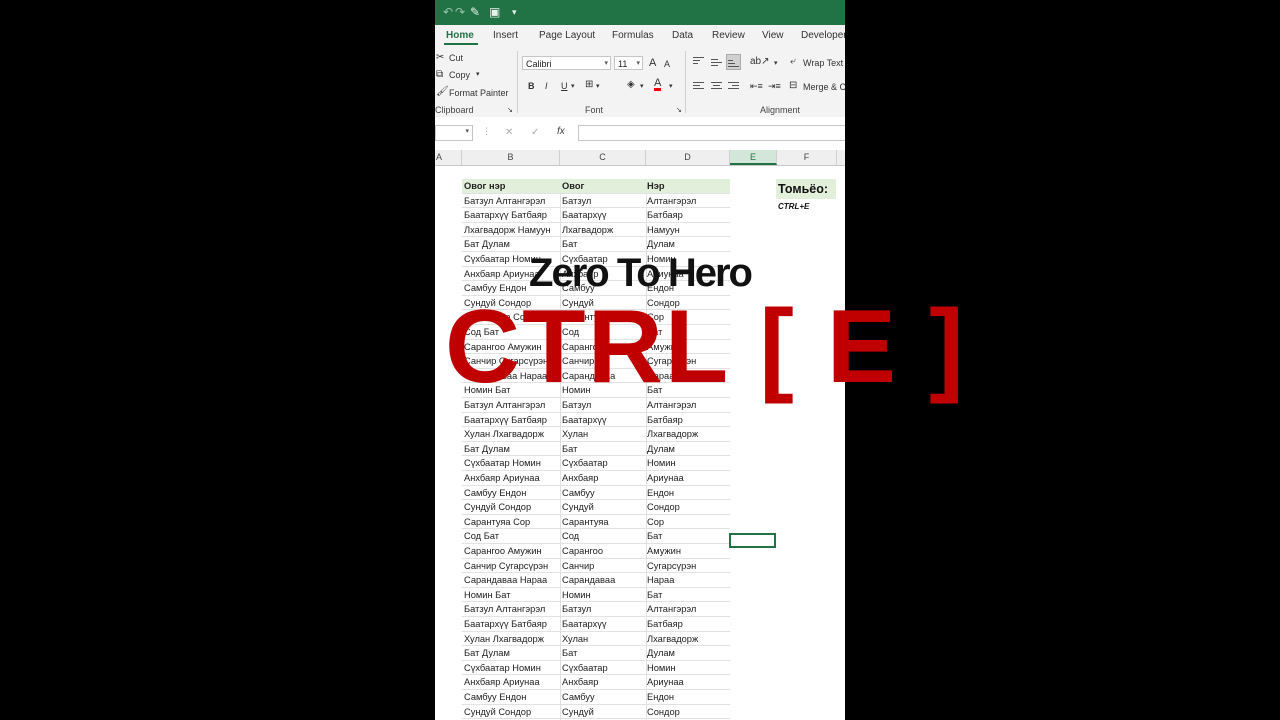  I want to click on tab-data: Data, so click(682, 35).